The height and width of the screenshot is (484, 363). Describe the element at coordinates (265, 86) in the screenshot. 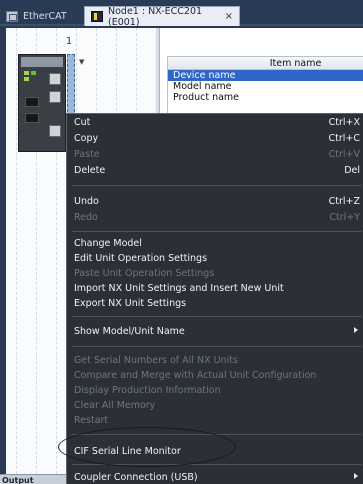

I see `property-row: Model name` at that location.